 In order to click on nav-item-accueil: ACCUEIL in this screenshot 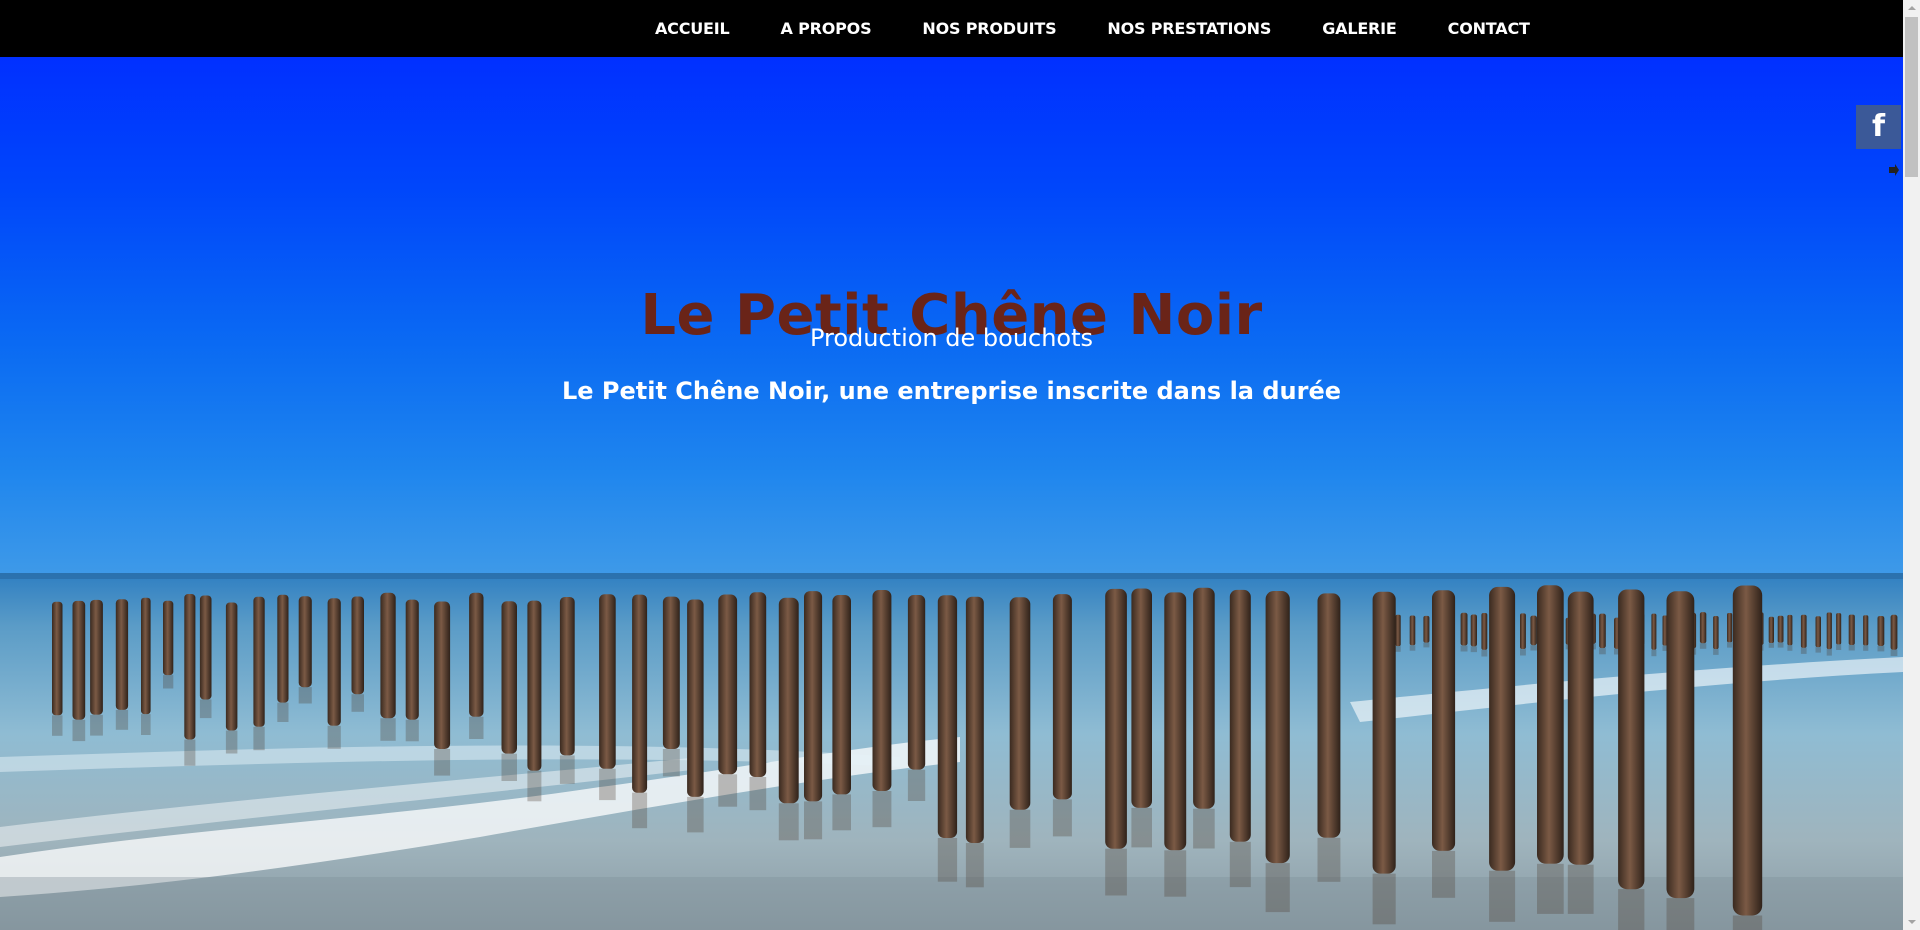, I will do `click(692, 28)`.